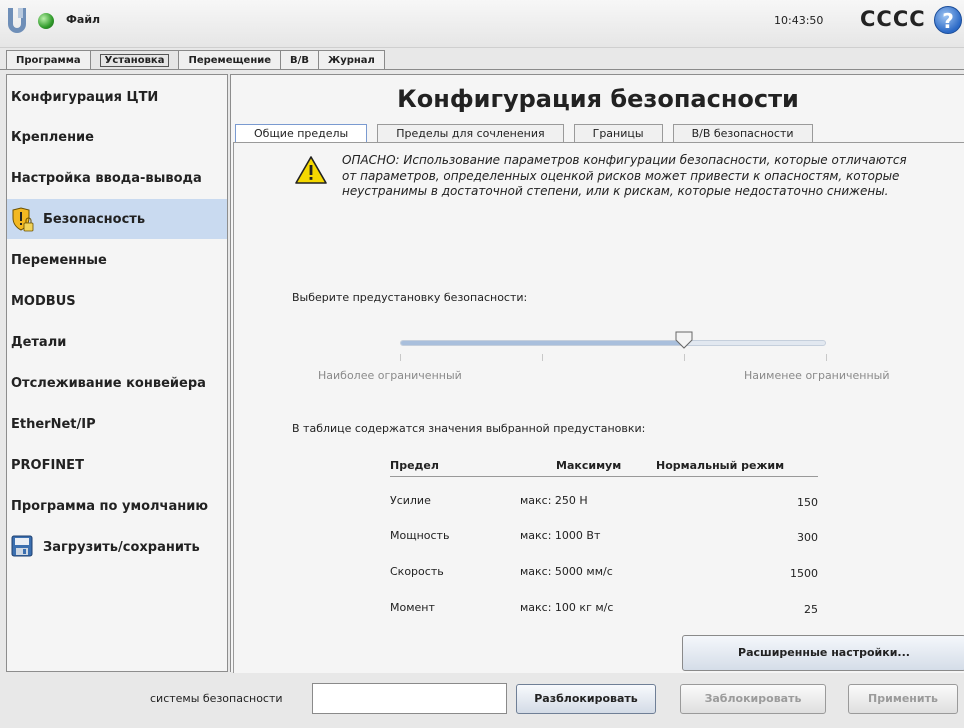 The width and height of the screenshot is (964, 728). Describe the element at coordinates (554, 500) in the screenshot. I see `table-cell-max: макс: 250 Н` at that location.